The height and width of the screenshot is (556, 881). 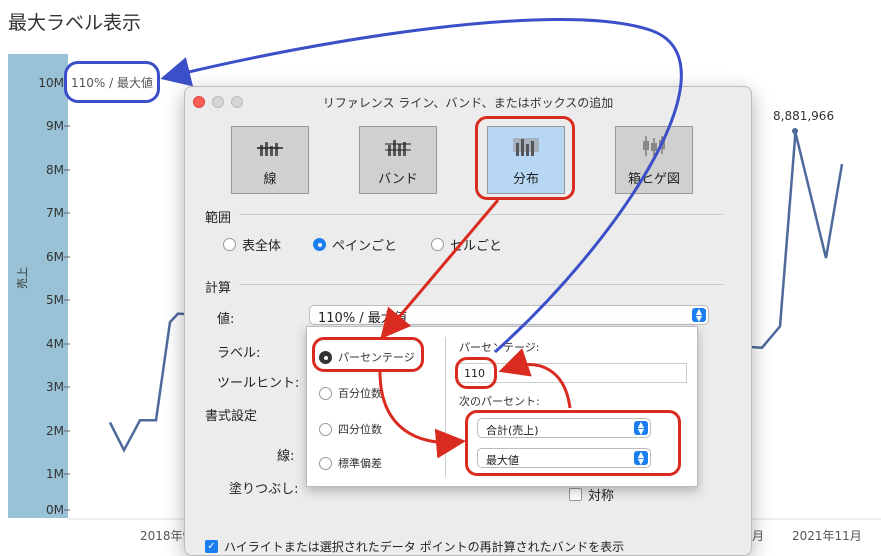 What do you see at coordinates (112, 82) in the screenshot?
I see `reference-line-label: 110% / 最大値` at bounding box center [112, 82].